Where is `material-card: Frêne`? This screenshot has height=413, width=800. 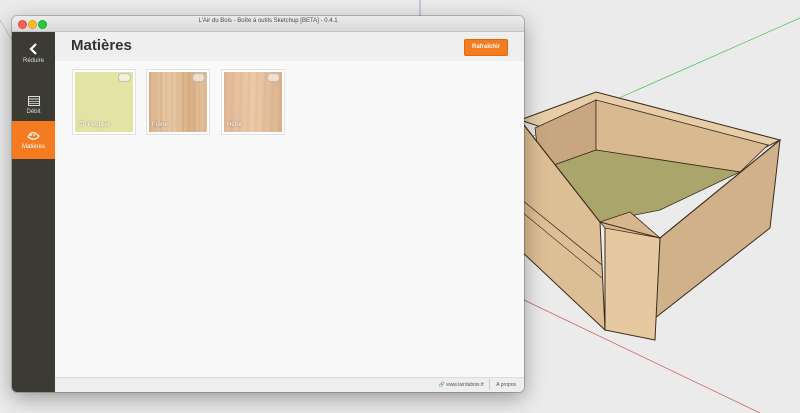
material-card: Frêne is located at coordinates (178, 102).